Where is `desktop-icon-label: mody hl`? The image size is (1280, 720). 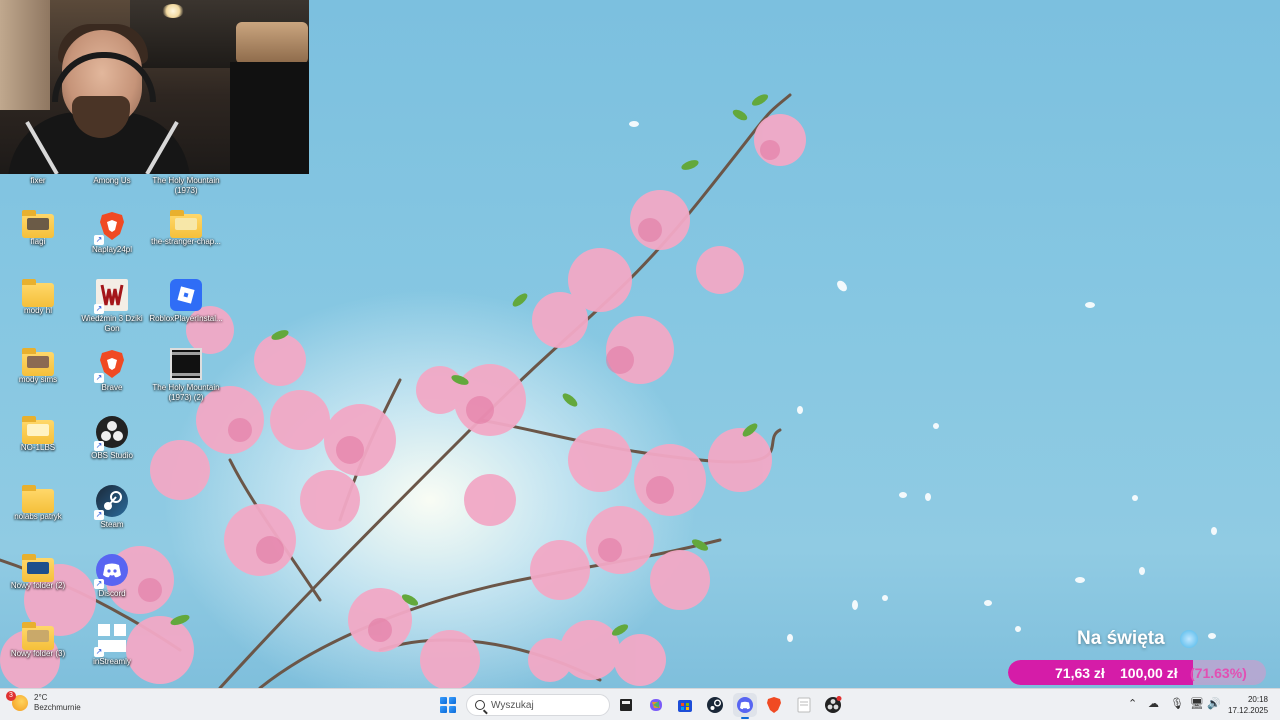 desktop-icon-label: mody hl is located at coordinates (37, 310).